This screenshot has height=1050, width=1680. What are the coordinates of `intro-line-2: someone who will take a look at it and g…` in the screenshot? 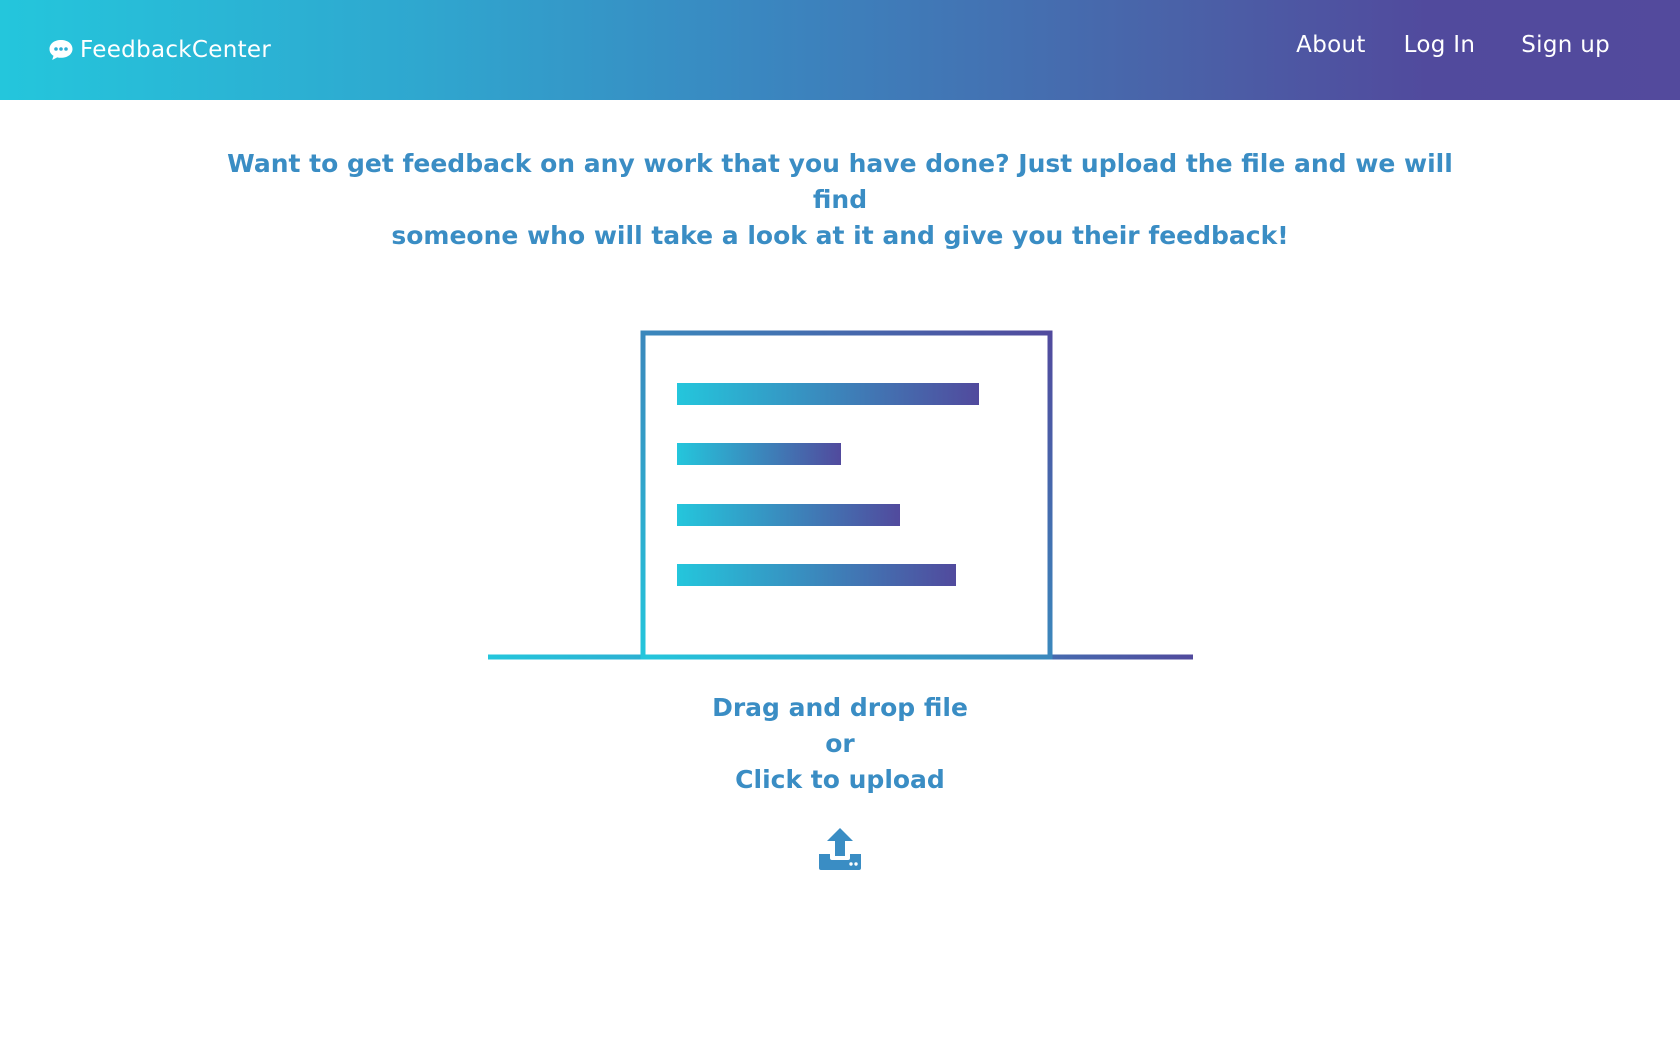 It's located at (840, 235).